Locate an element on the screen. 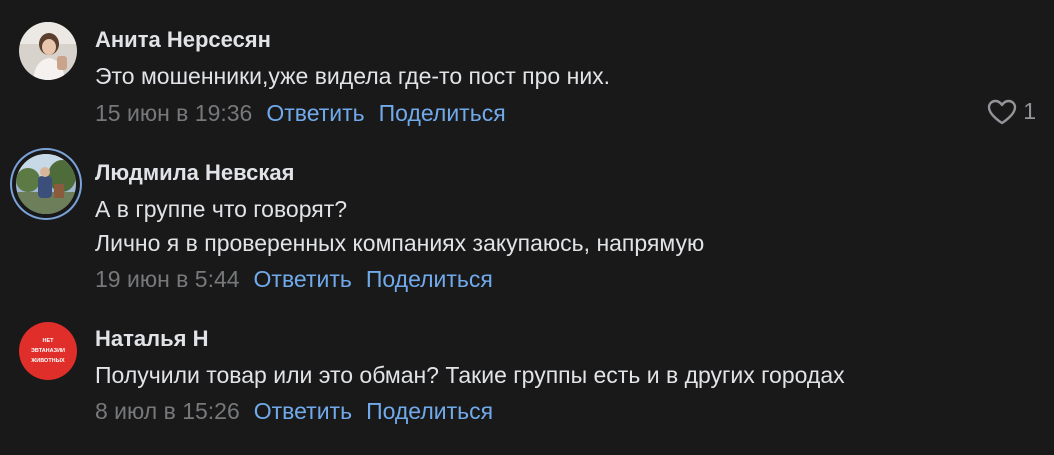 This screenshot has height=455, width=1054. comment-date: 19 июн в 5:44 is located at coordinates (167, 279).